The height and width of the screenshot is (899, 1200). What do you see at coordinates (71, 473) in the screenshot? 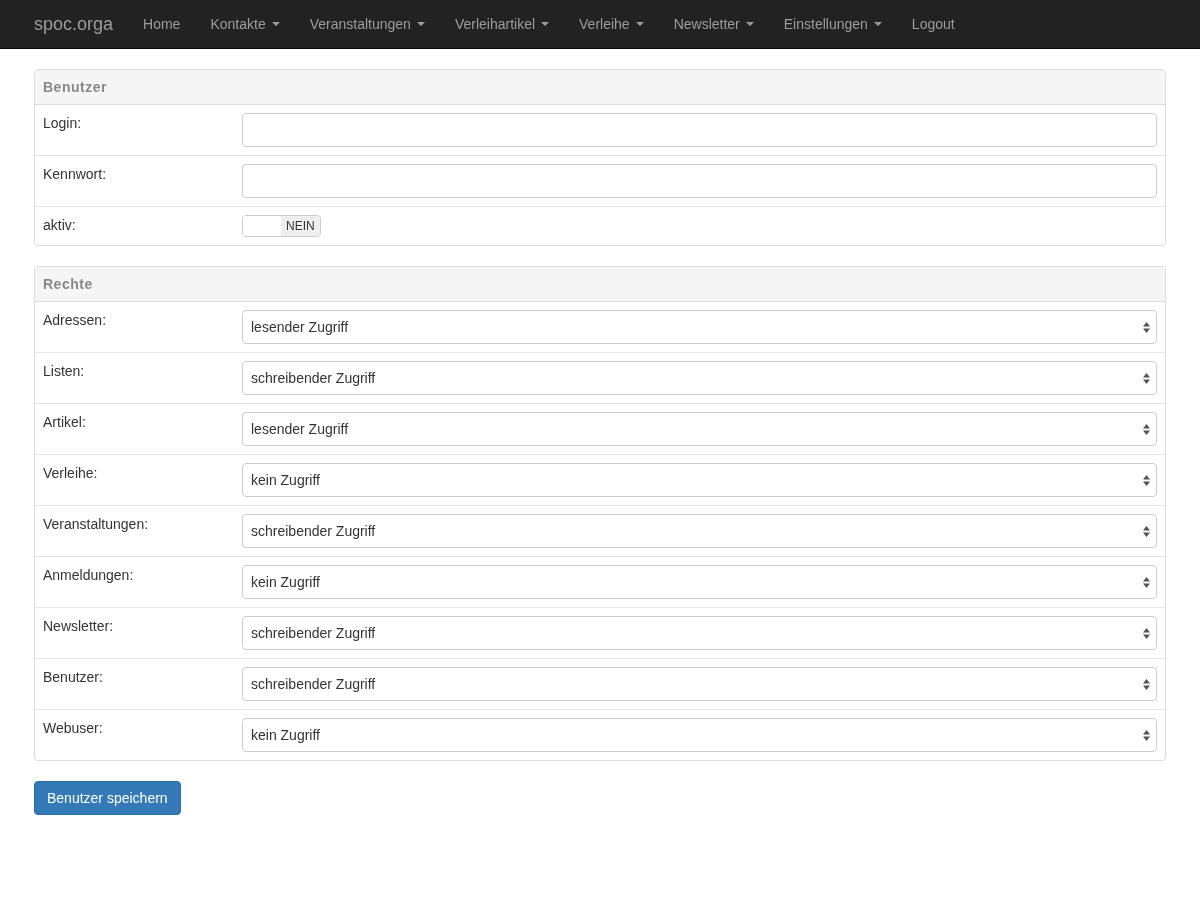
I see `field-label: Verleihe:` at bounding box center [71, 473].